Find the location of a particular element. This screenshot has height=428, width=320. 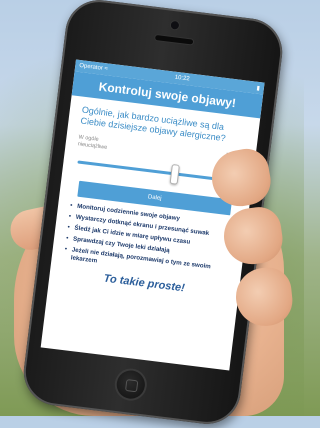

wifi-icon: ≈ is located at coordinates (106, 69).